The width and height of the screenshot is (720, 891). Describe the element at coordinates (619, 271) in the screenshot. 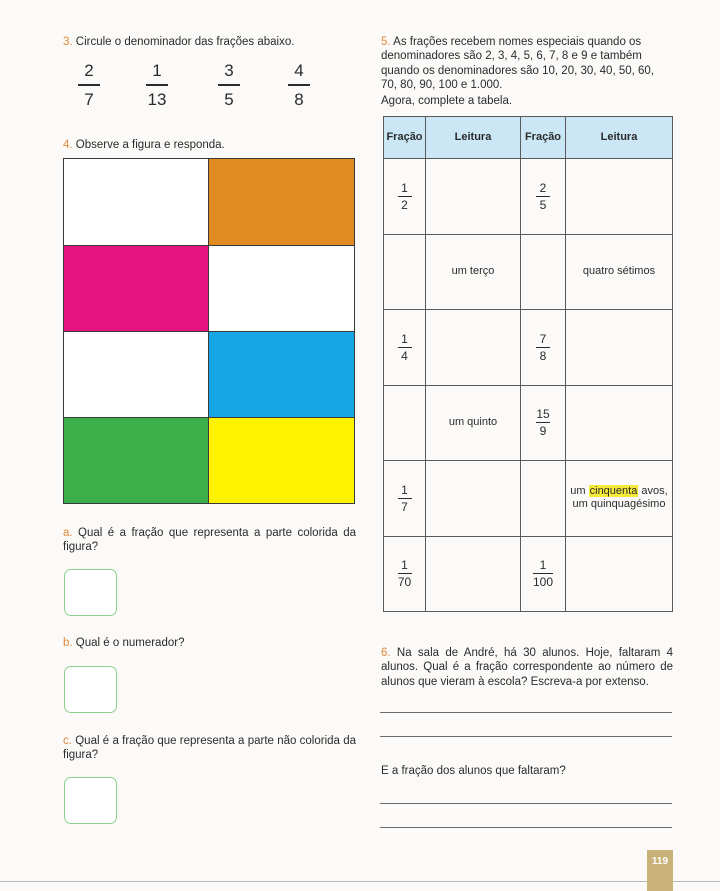

I see `reading-cell: quatro sétimos` at that location.